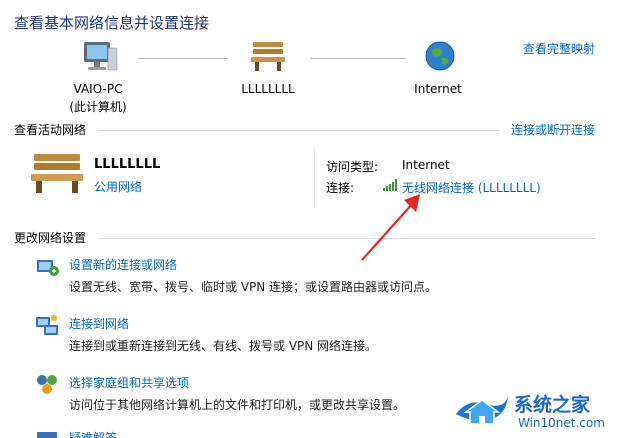 This screenshot has width=619, height=438. I want to click on setup-new-connection-desc: 设置无线、宽带、拨号、临时或 VPN 连接；或设置路由器或访问点。, so click(253, 287).